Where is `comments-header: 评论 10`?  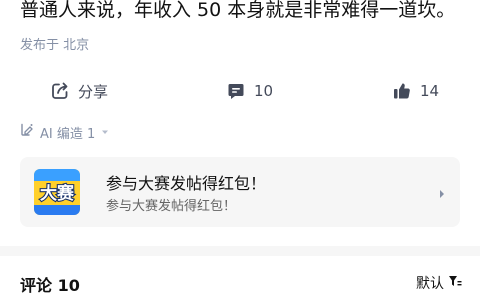
comments-header: 评论 10 is located at coordinates (50, 285).